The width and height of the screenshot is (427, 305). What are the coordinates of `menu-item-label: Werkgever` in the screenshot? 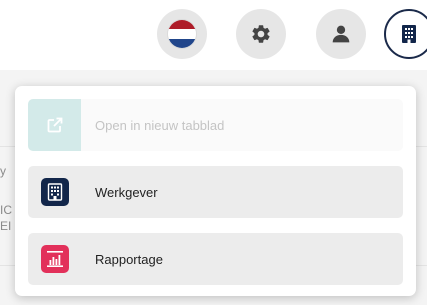 It's located at (126, 192).